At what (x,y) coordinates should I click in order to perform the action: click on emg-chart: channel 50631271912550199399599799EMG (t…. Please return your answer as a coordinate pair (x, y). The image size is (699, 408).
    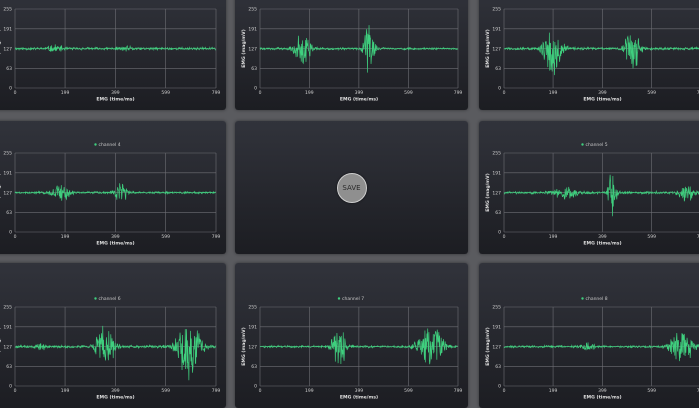
    Looking at the image, I should click on (592, 194).